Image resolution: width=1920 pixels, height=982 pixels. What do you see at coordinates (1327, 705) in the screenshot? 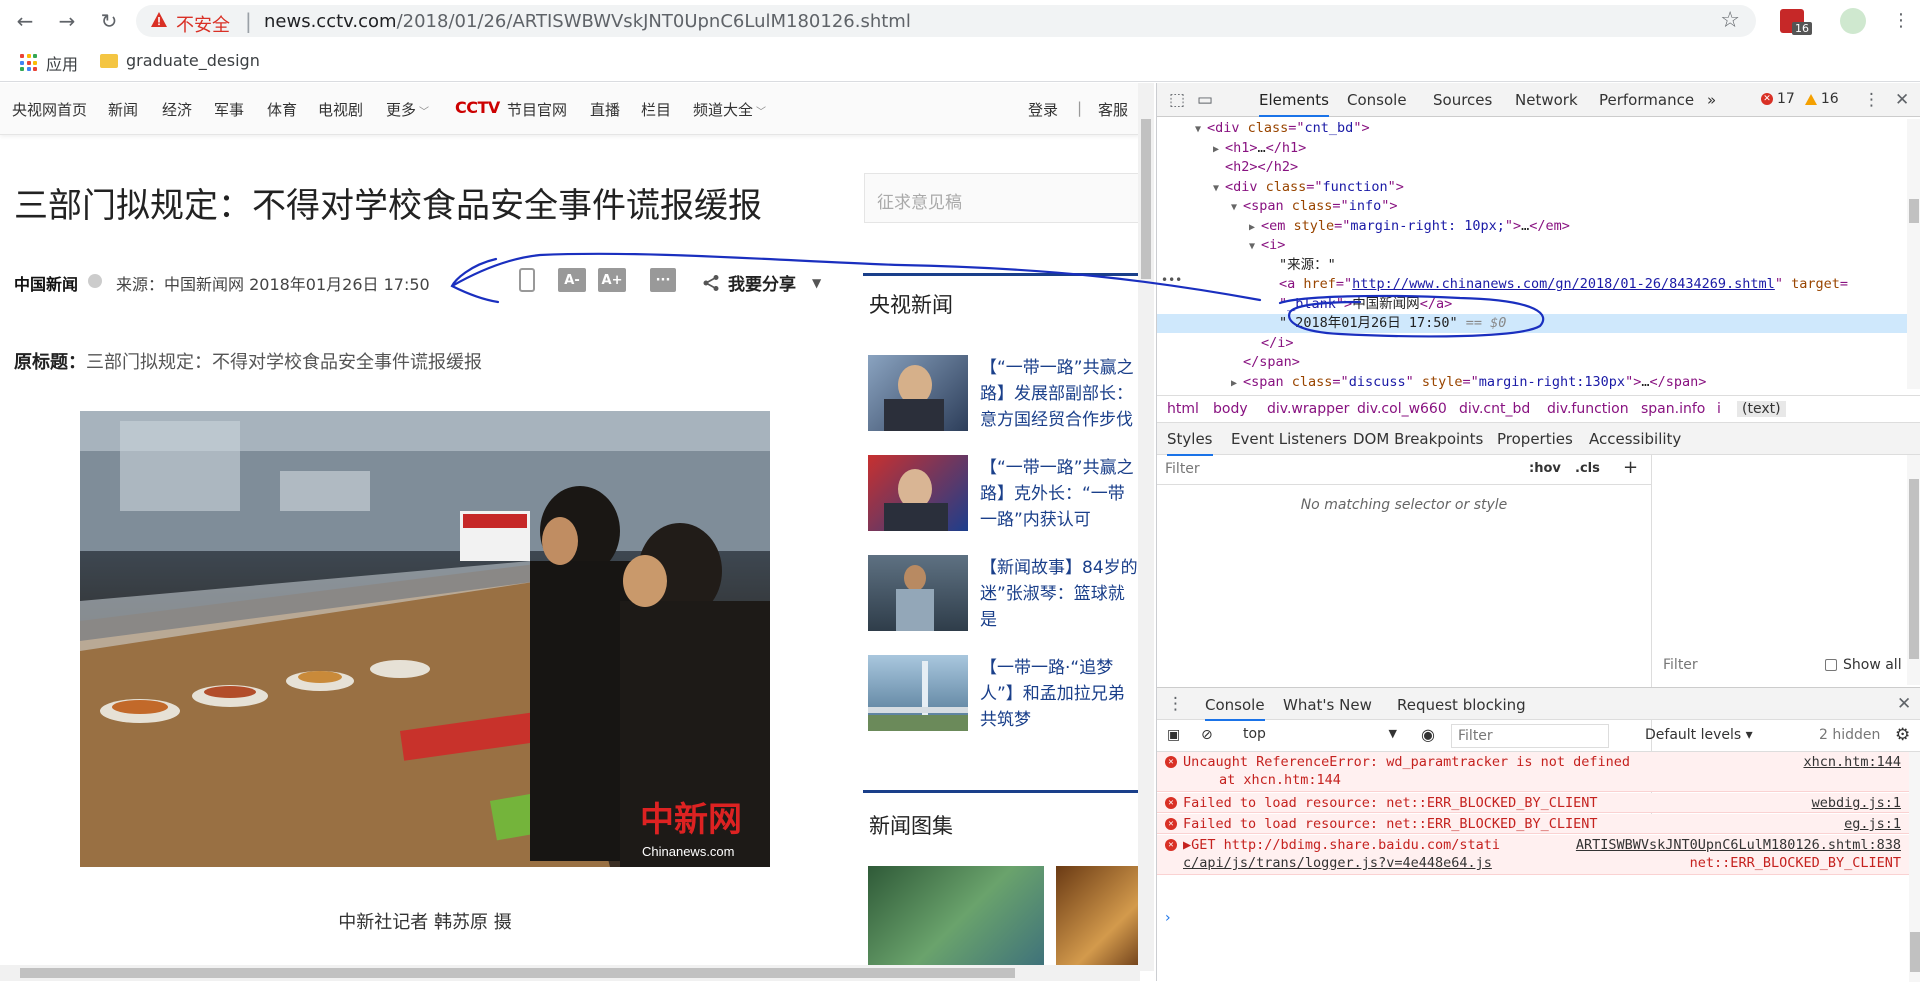
I see `drawer-tab-whats-new: What's New` at bounding box center [1327, 705].